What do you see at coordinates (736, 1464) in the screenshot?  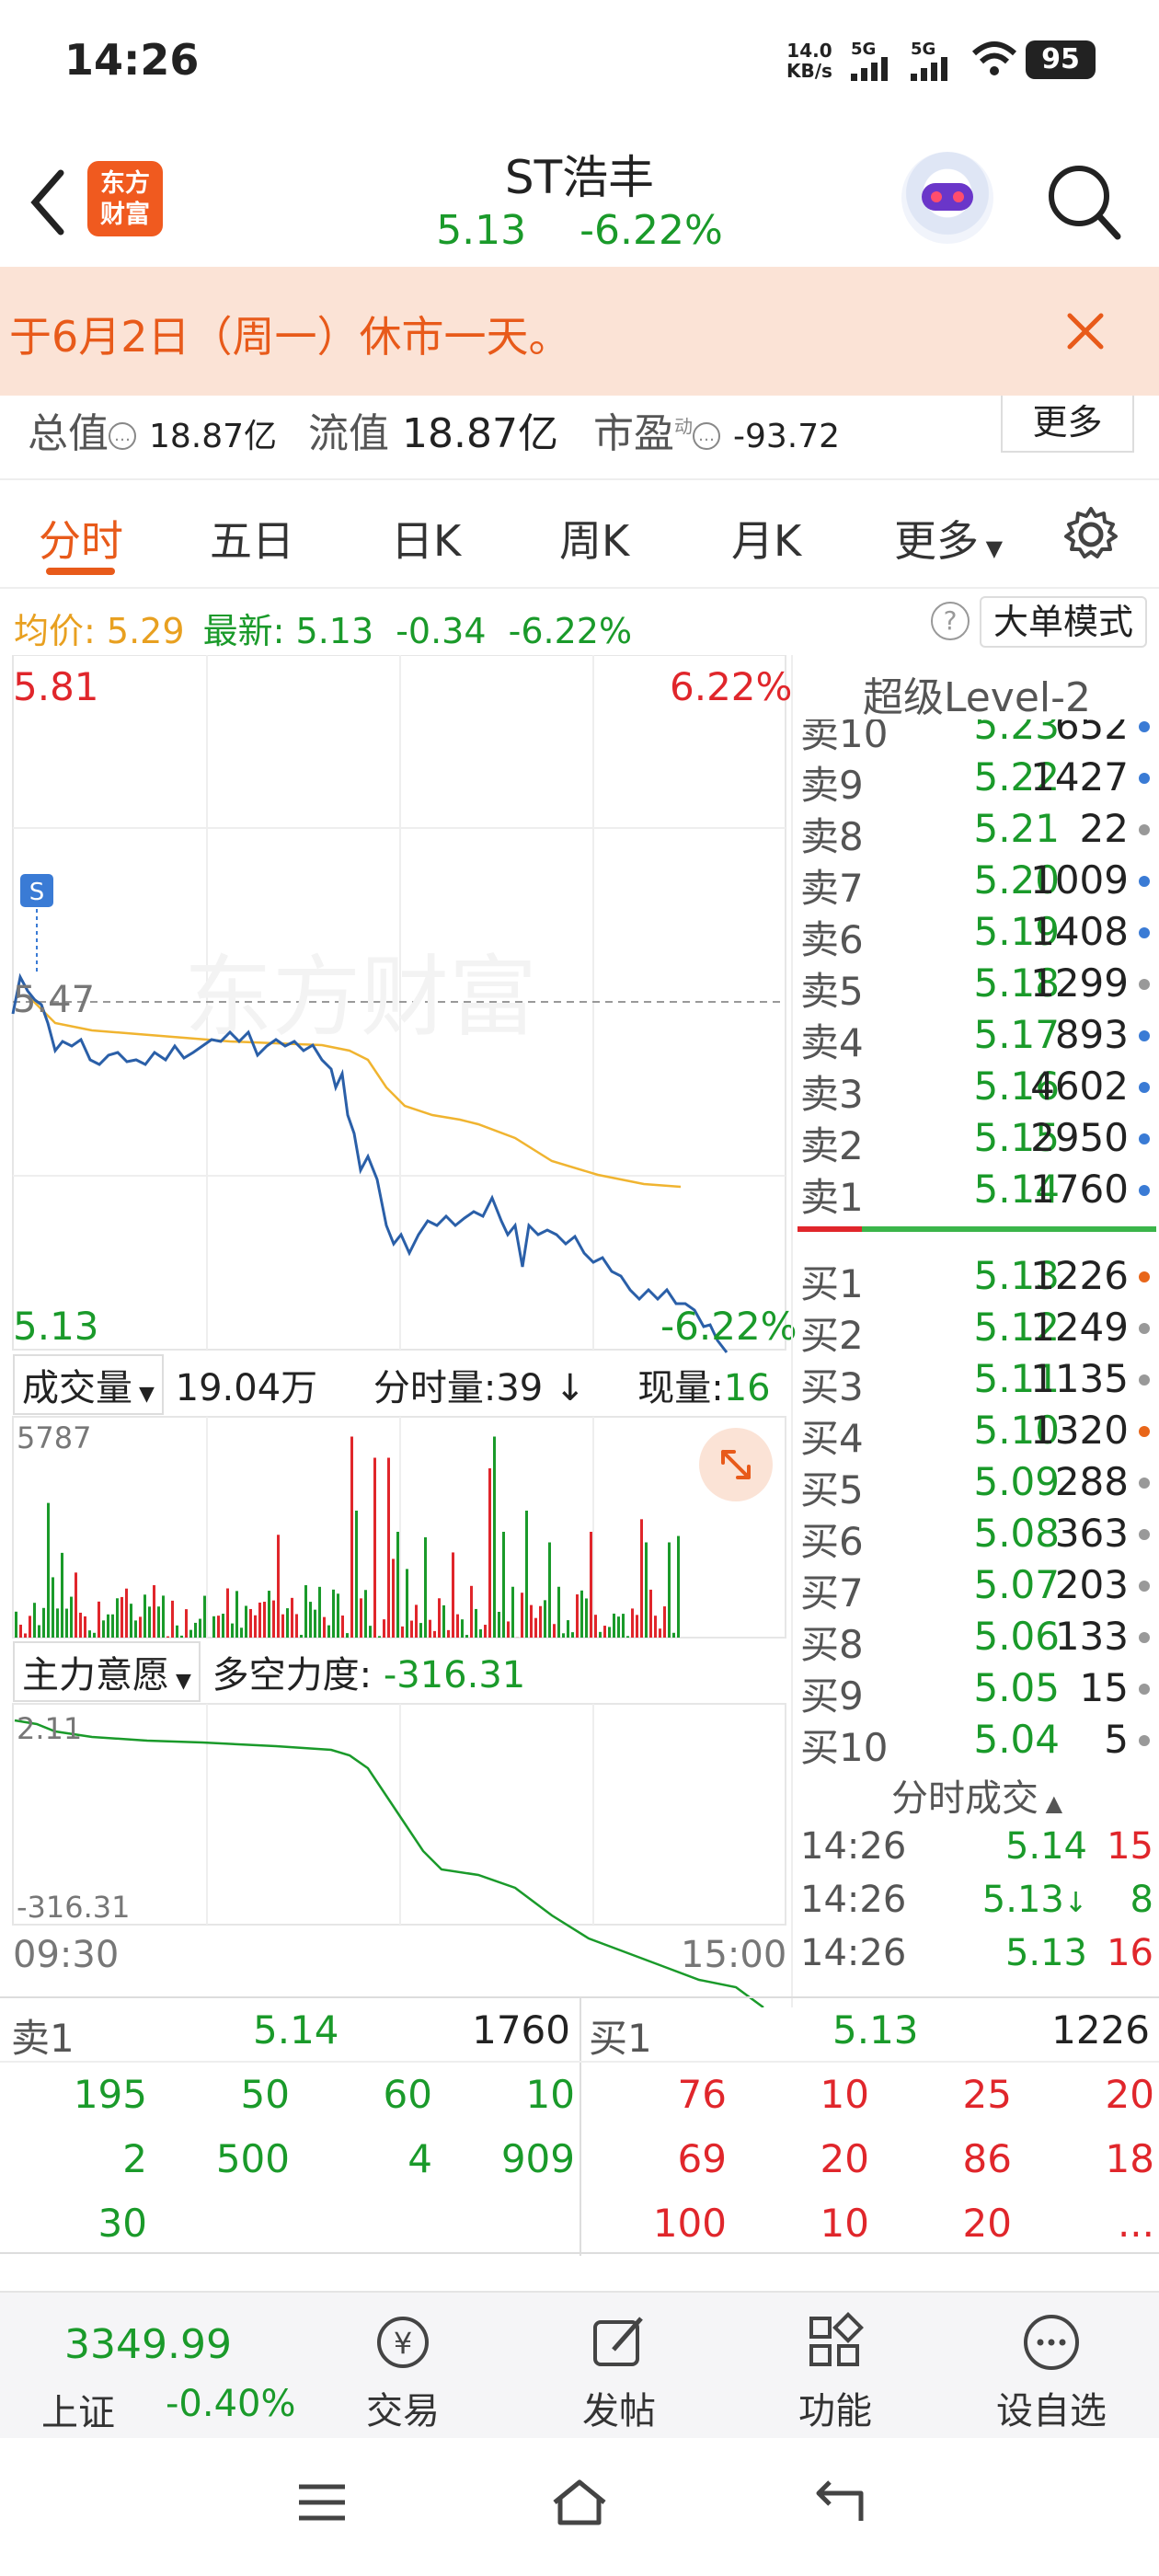 I see `expand-icon` at bounding box center [736, 1464].